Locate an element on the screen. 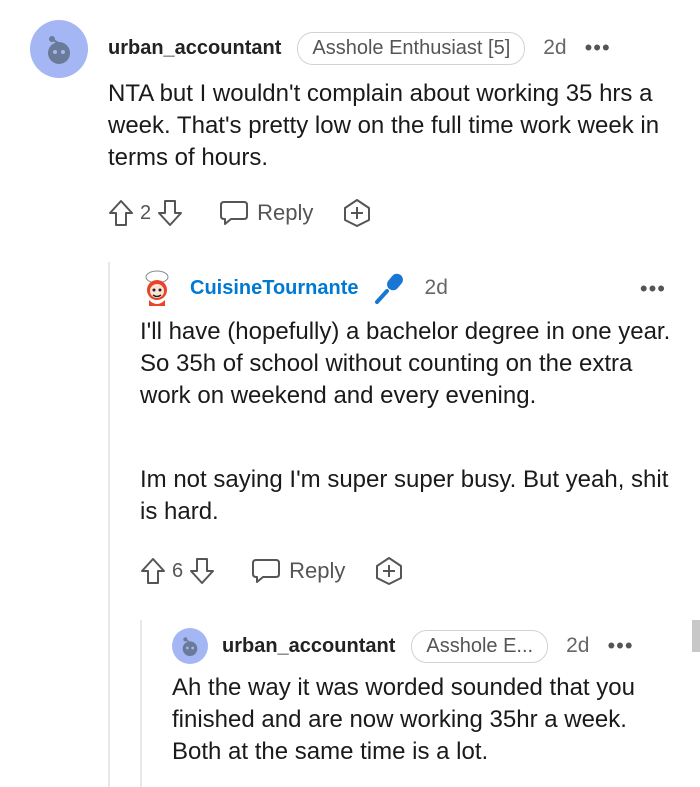  comment-actions: 6 Reply is located at coordinates (272, 571).